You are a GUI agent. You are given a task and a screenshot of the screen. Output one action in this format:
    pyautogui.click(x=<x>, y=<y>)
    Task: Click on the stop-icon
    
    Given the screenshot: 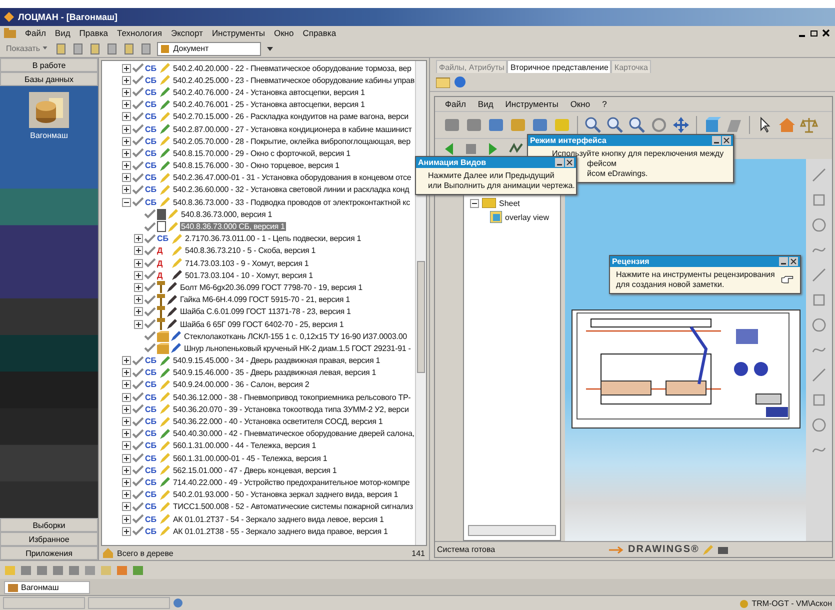 What is the action you would take?
    pyautogui.click(x=471, y=149)
    